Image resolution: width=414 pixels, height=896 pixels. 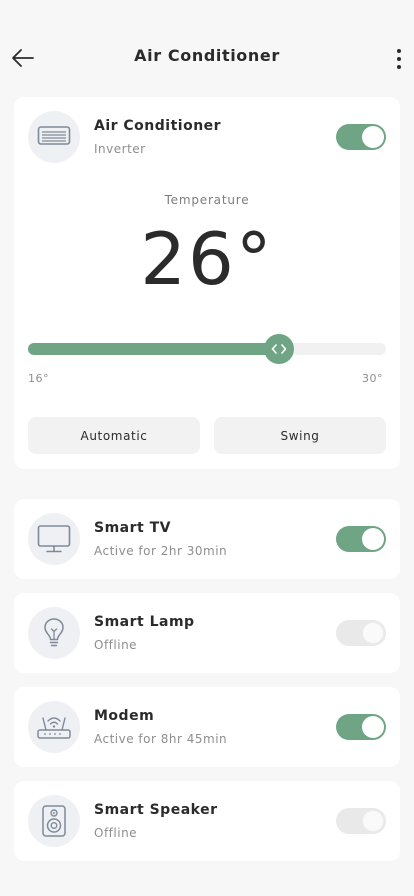 What do you see at coordinates (361, 821) in the screenshot?
I see `smart-speaker-toggle` at bounding box center [361, 821].